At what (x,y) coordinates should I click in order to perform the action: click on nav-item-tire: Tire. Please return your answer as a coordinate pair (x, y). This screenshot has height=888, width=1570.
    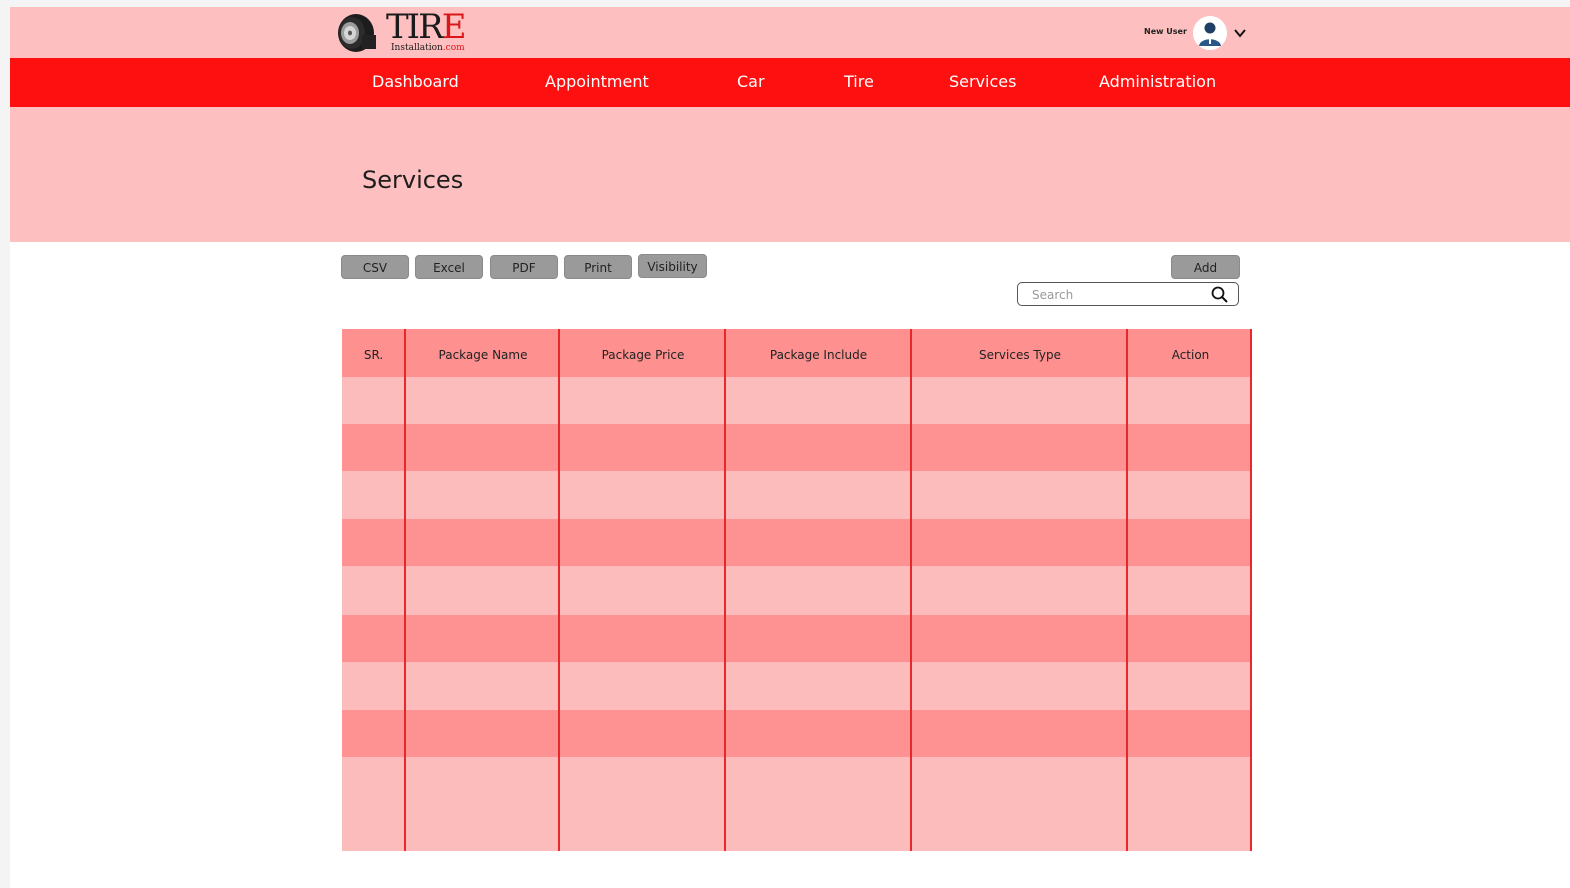
    Looking at the image, I should click on (859, 81).